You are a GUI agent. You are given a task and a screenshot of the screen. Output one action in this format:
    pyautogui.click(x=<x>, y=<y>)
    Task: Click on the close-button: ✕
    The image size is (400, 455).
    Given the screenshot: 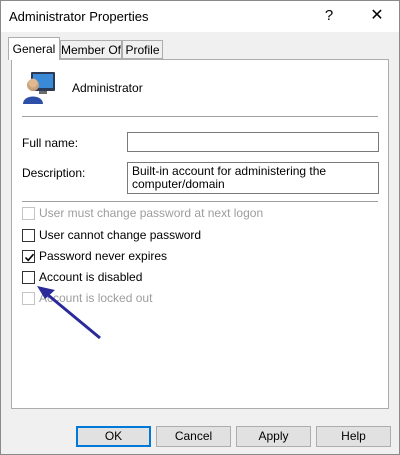 What is the action you would take?
    pyautogui.click(x=377, y=16)
    